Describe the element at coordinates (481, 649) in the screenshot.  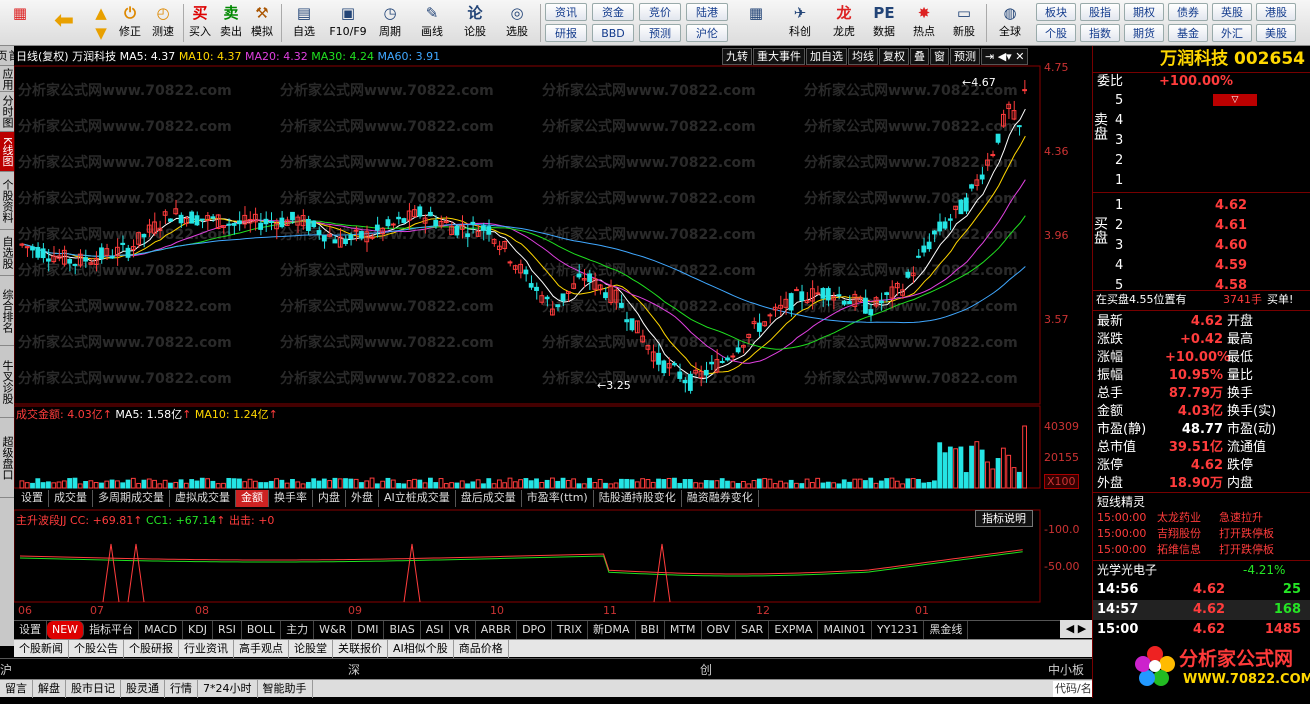
I see `news-tab: 商品价格` at that location.